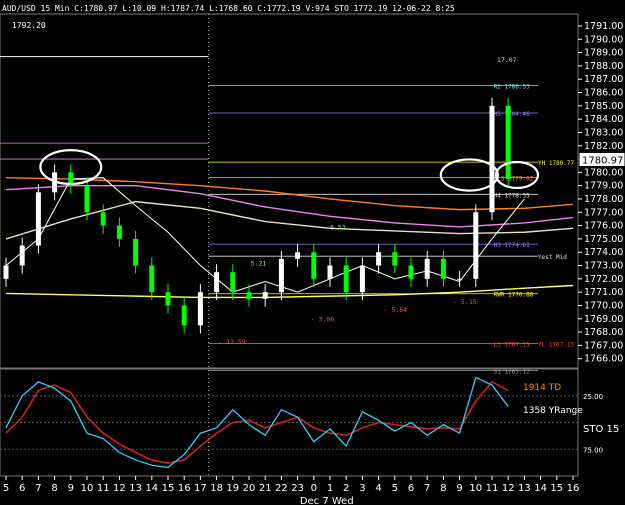 The width and height of the screenshot is (625, 505). I want to click on y-tick-label: 1775.00, so click(603, 239).